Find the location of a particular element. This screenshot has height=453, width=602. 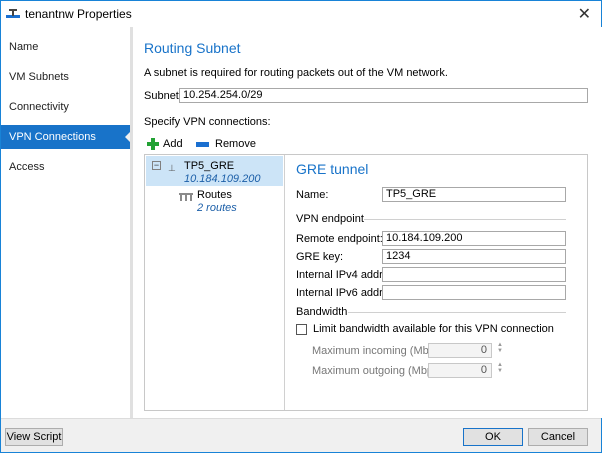

routes-label: Routes is located at coordinates (214, 195).